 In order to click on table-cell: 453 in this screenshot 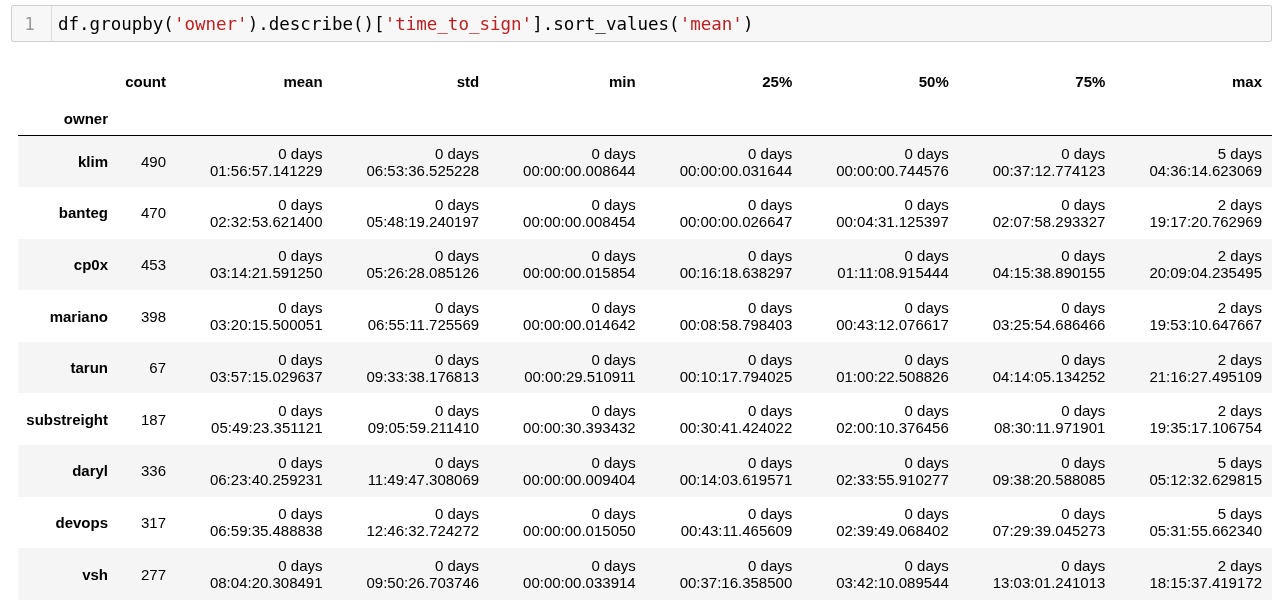, I will do `click(147, 264)`.